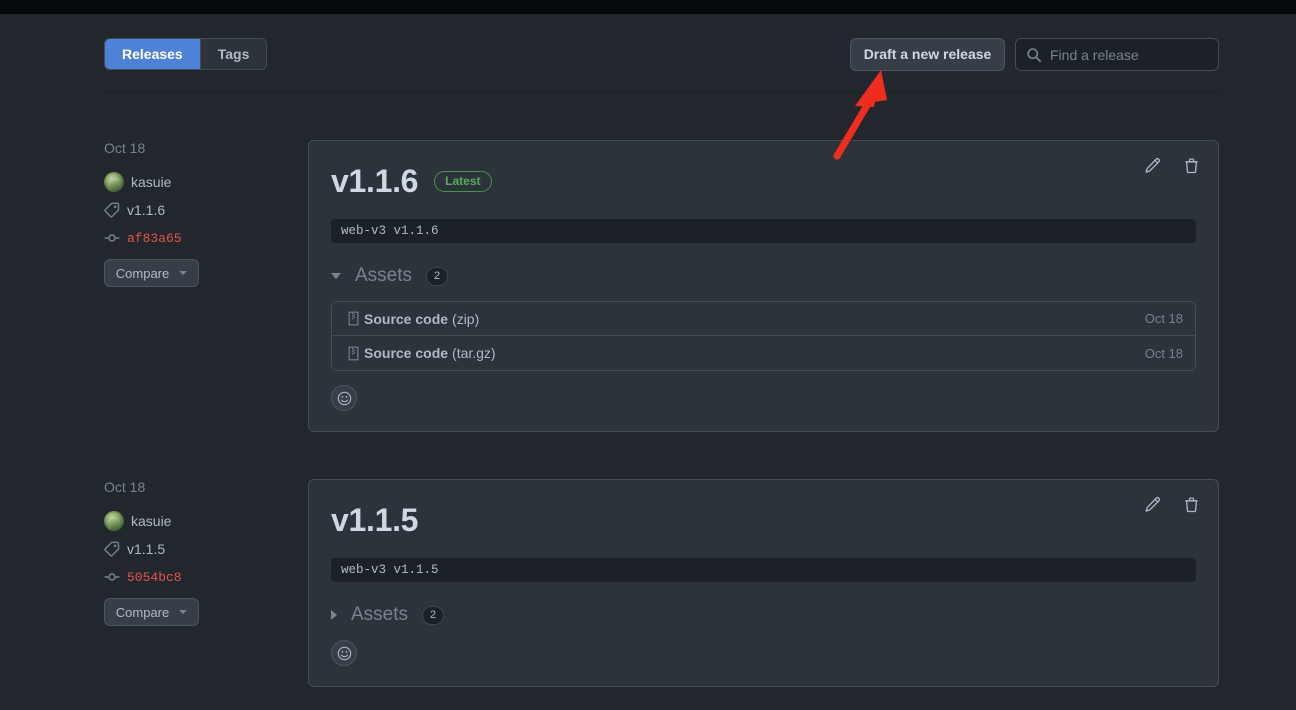 The image size is (1296, 710). Describe the element at coordinates (146, 549) in the screenshot. I see `tag-name: v1.1.5` at that location.